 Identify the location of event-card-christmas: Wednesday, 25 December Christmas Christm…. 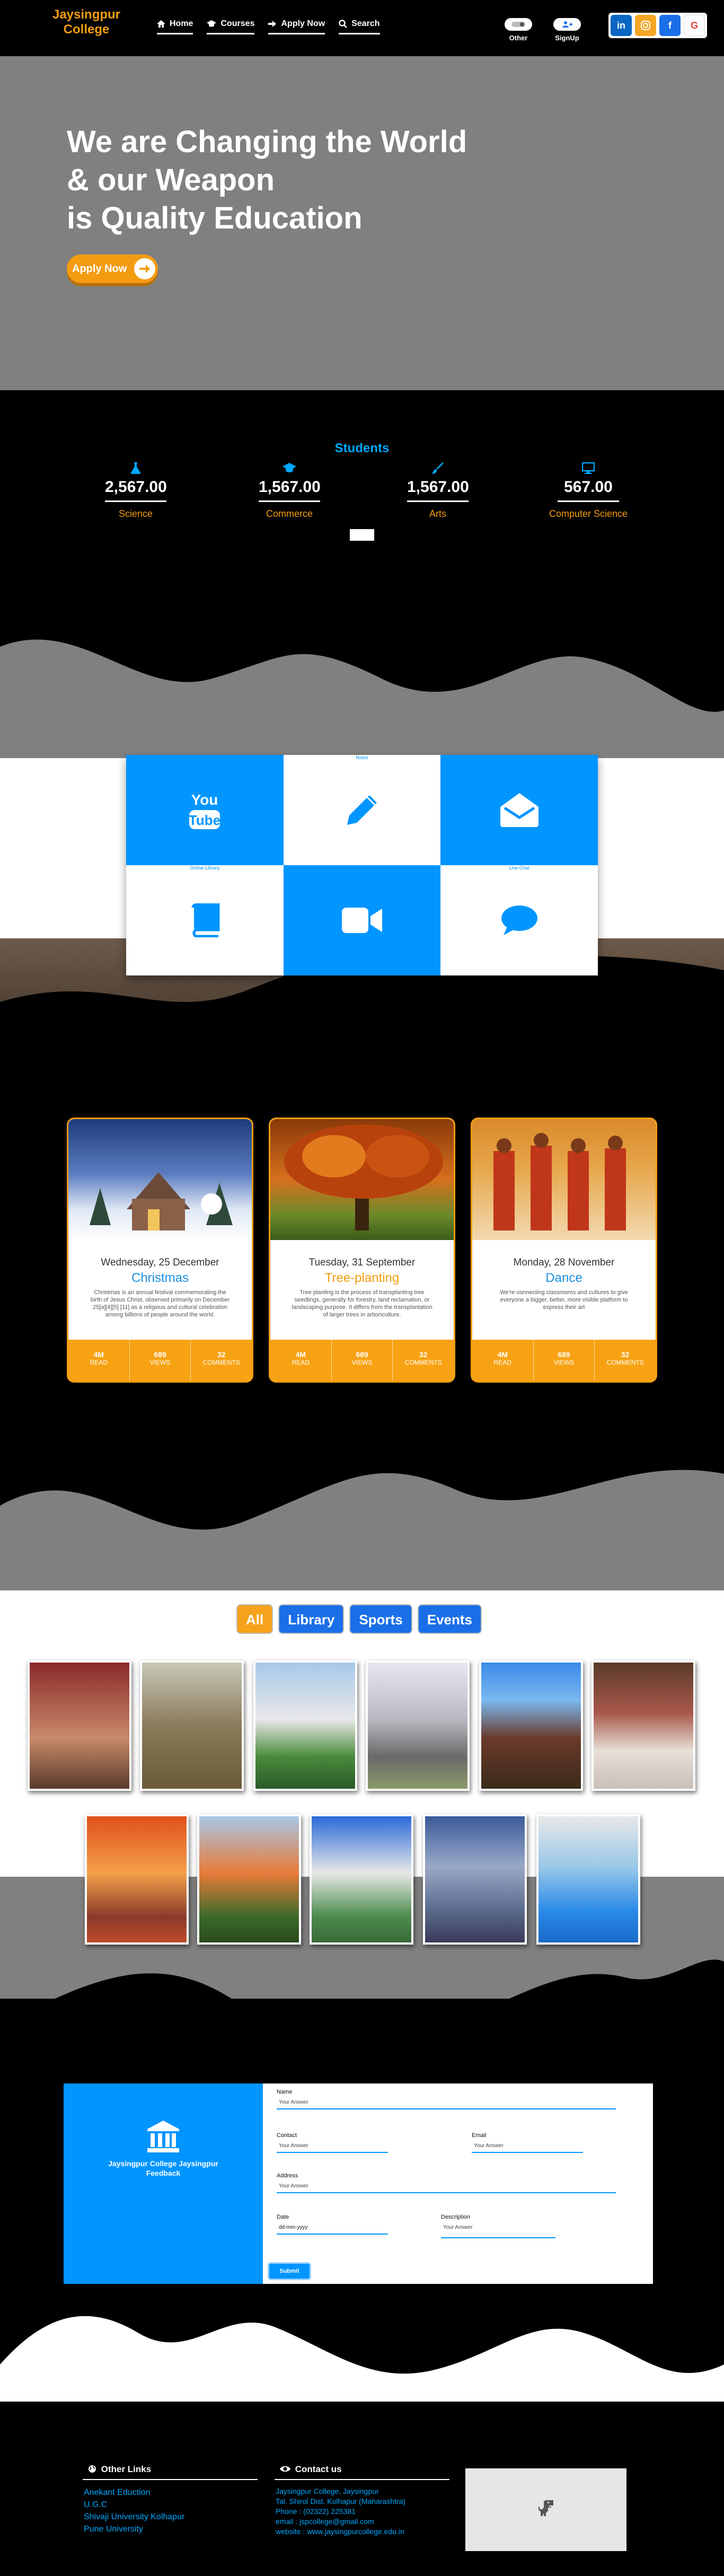
(160, 1250).